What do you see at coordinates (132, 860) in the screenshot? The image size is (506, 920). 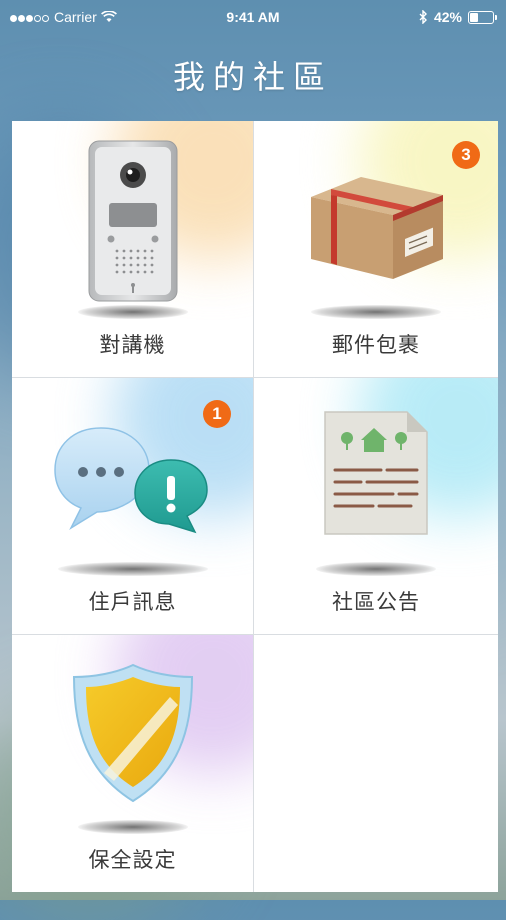 I see `tile-label: 保全設定` at bounding box center [132, 860].